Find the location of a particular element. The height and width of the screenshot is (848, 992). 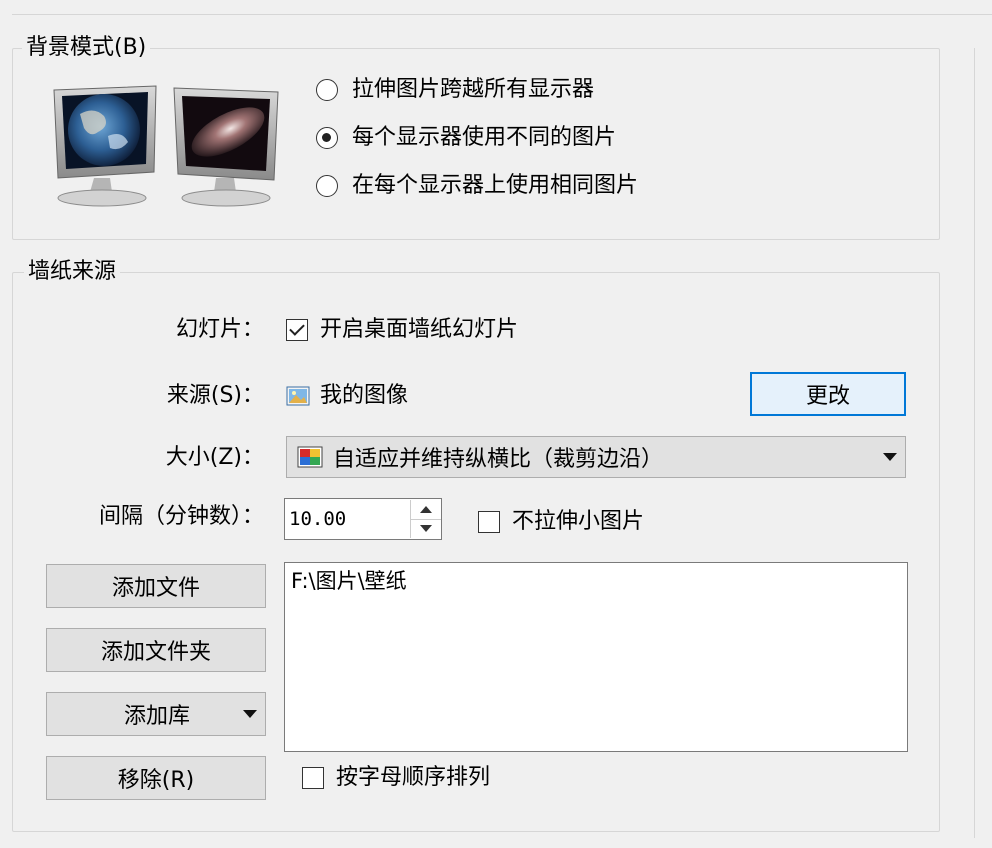

wallpaper-path-list: F:\图片\壁纸 is located at coordinates (596, 657).